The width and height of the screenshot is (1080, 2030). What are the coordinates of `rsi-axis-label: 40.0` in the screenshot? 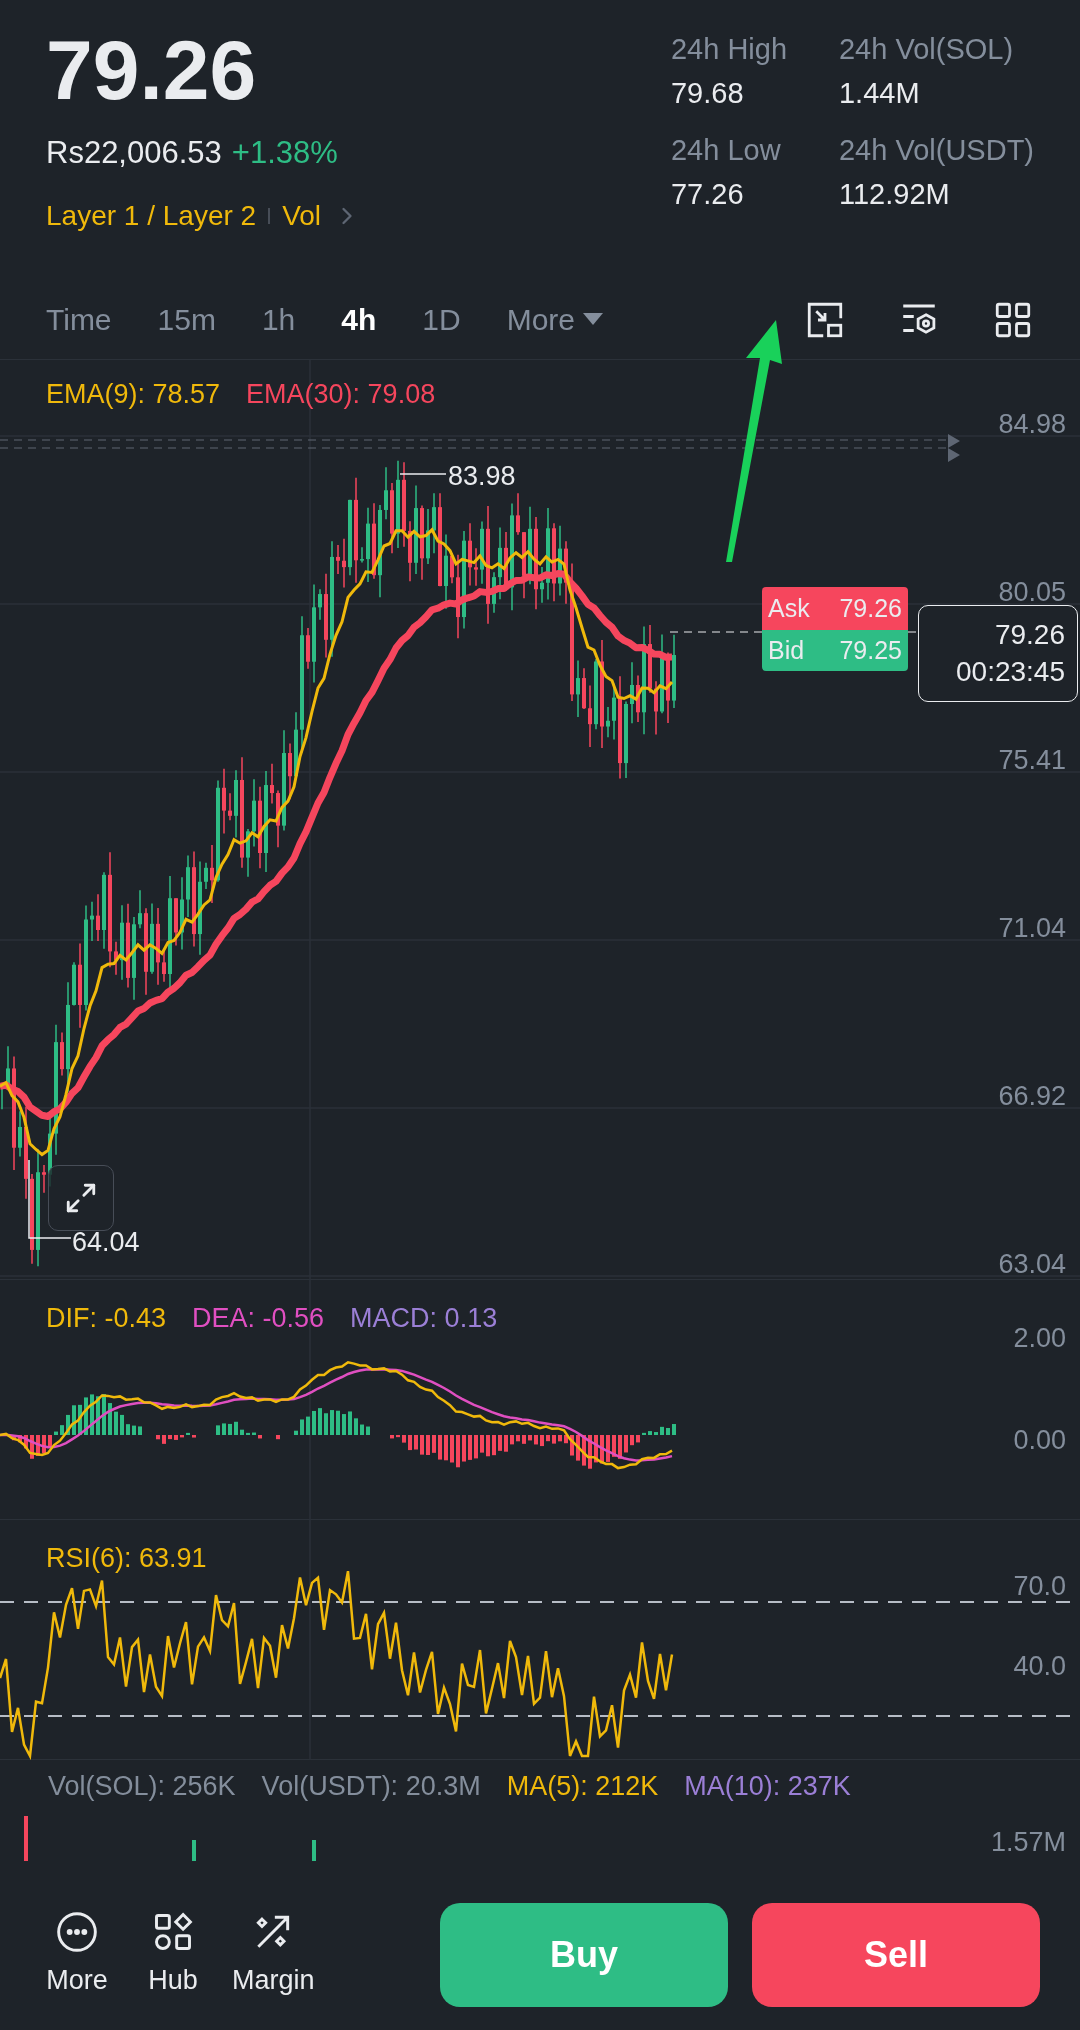 It's located at (1039, 1666).